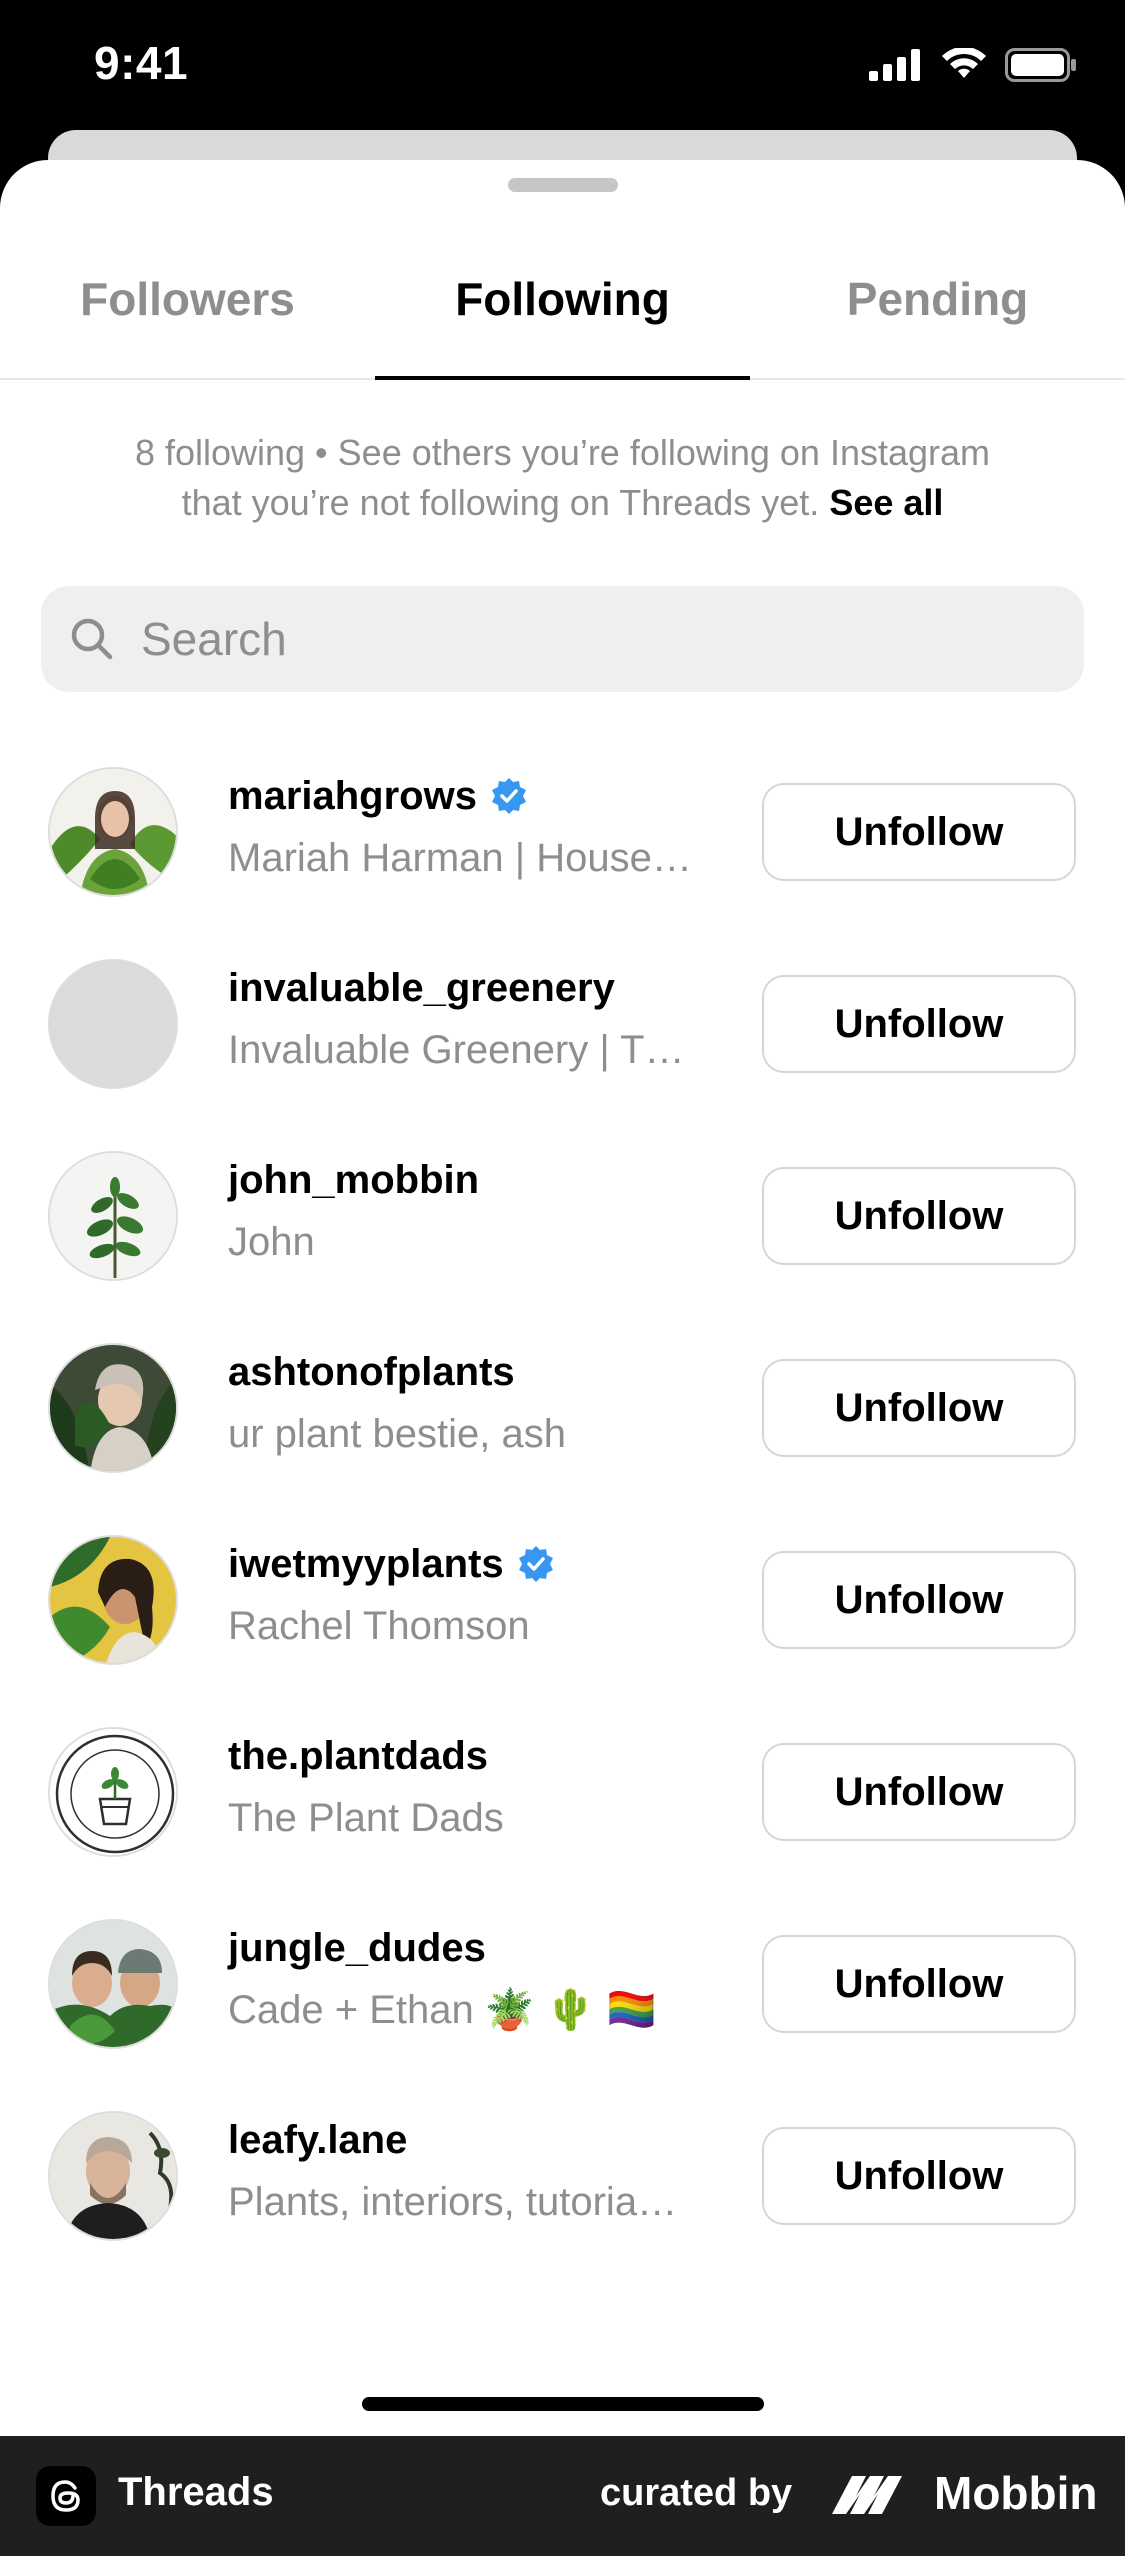 The width and height of the screenshot is (1125, 2556). I want to click on full-name: Cade + Ethan 🪴 🌵 🏳️‍🌈, so click(442, 2010).